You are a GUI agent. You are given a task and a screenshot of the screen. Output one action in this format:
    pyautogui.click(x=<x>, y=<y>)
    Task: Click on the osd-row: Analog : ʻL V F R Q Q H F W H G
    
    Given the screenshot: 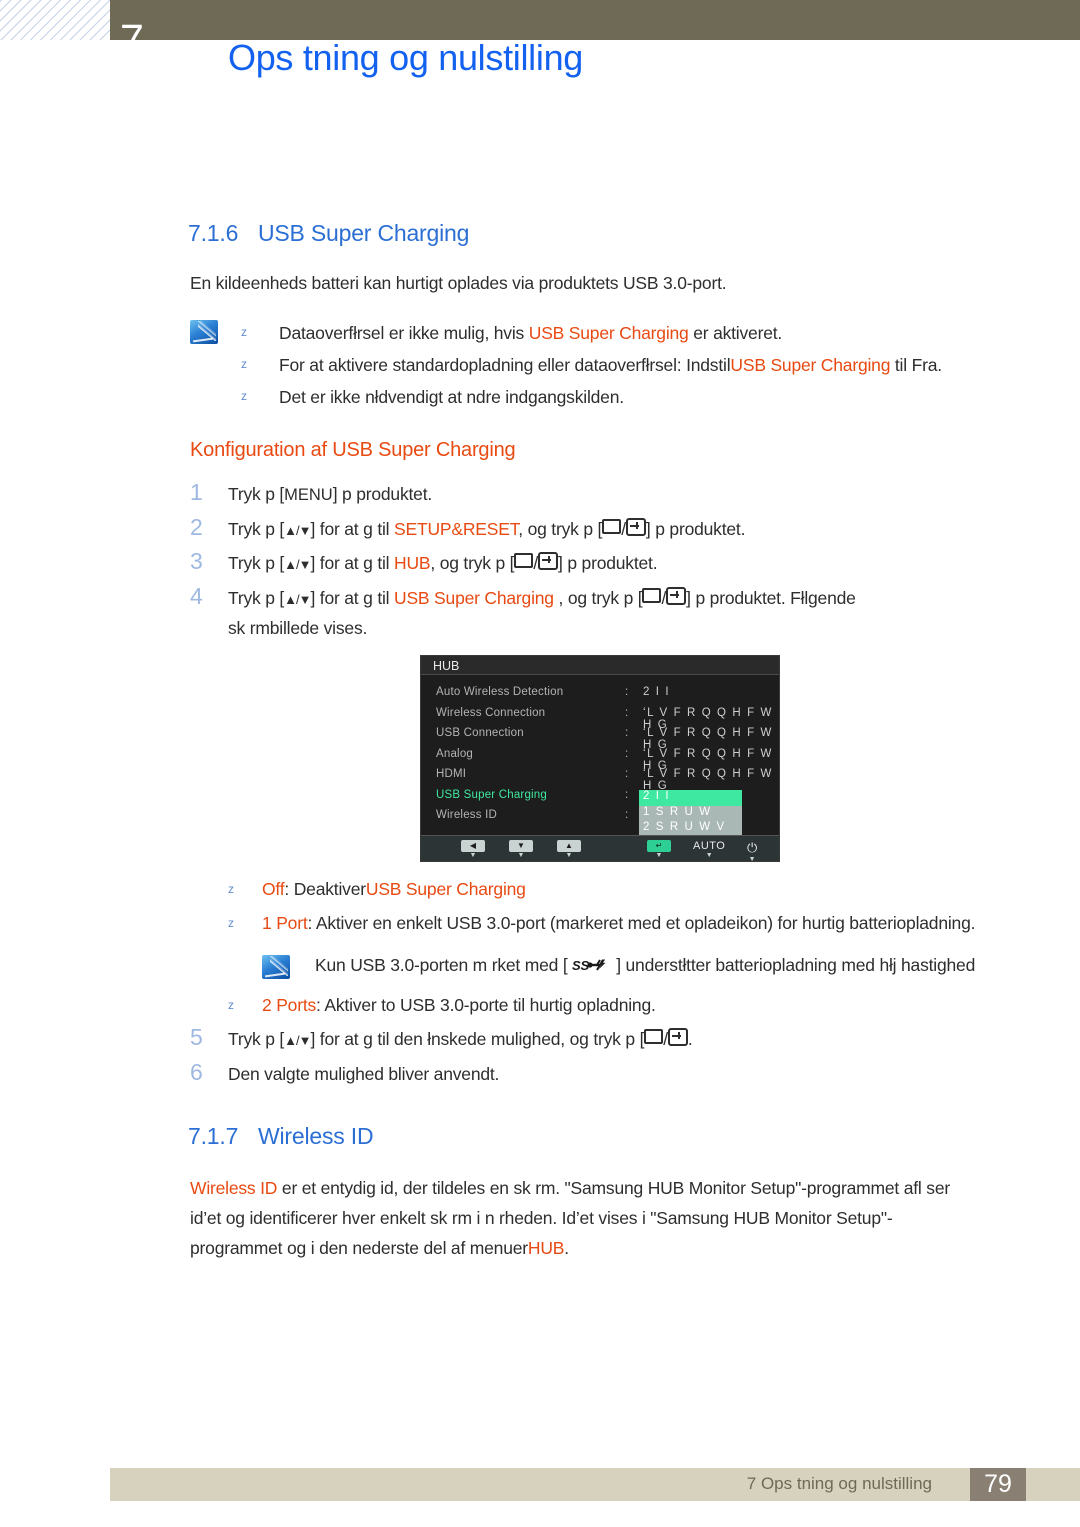 What is the action you would take?
    pyautogui.click(x=600, y=759)
    